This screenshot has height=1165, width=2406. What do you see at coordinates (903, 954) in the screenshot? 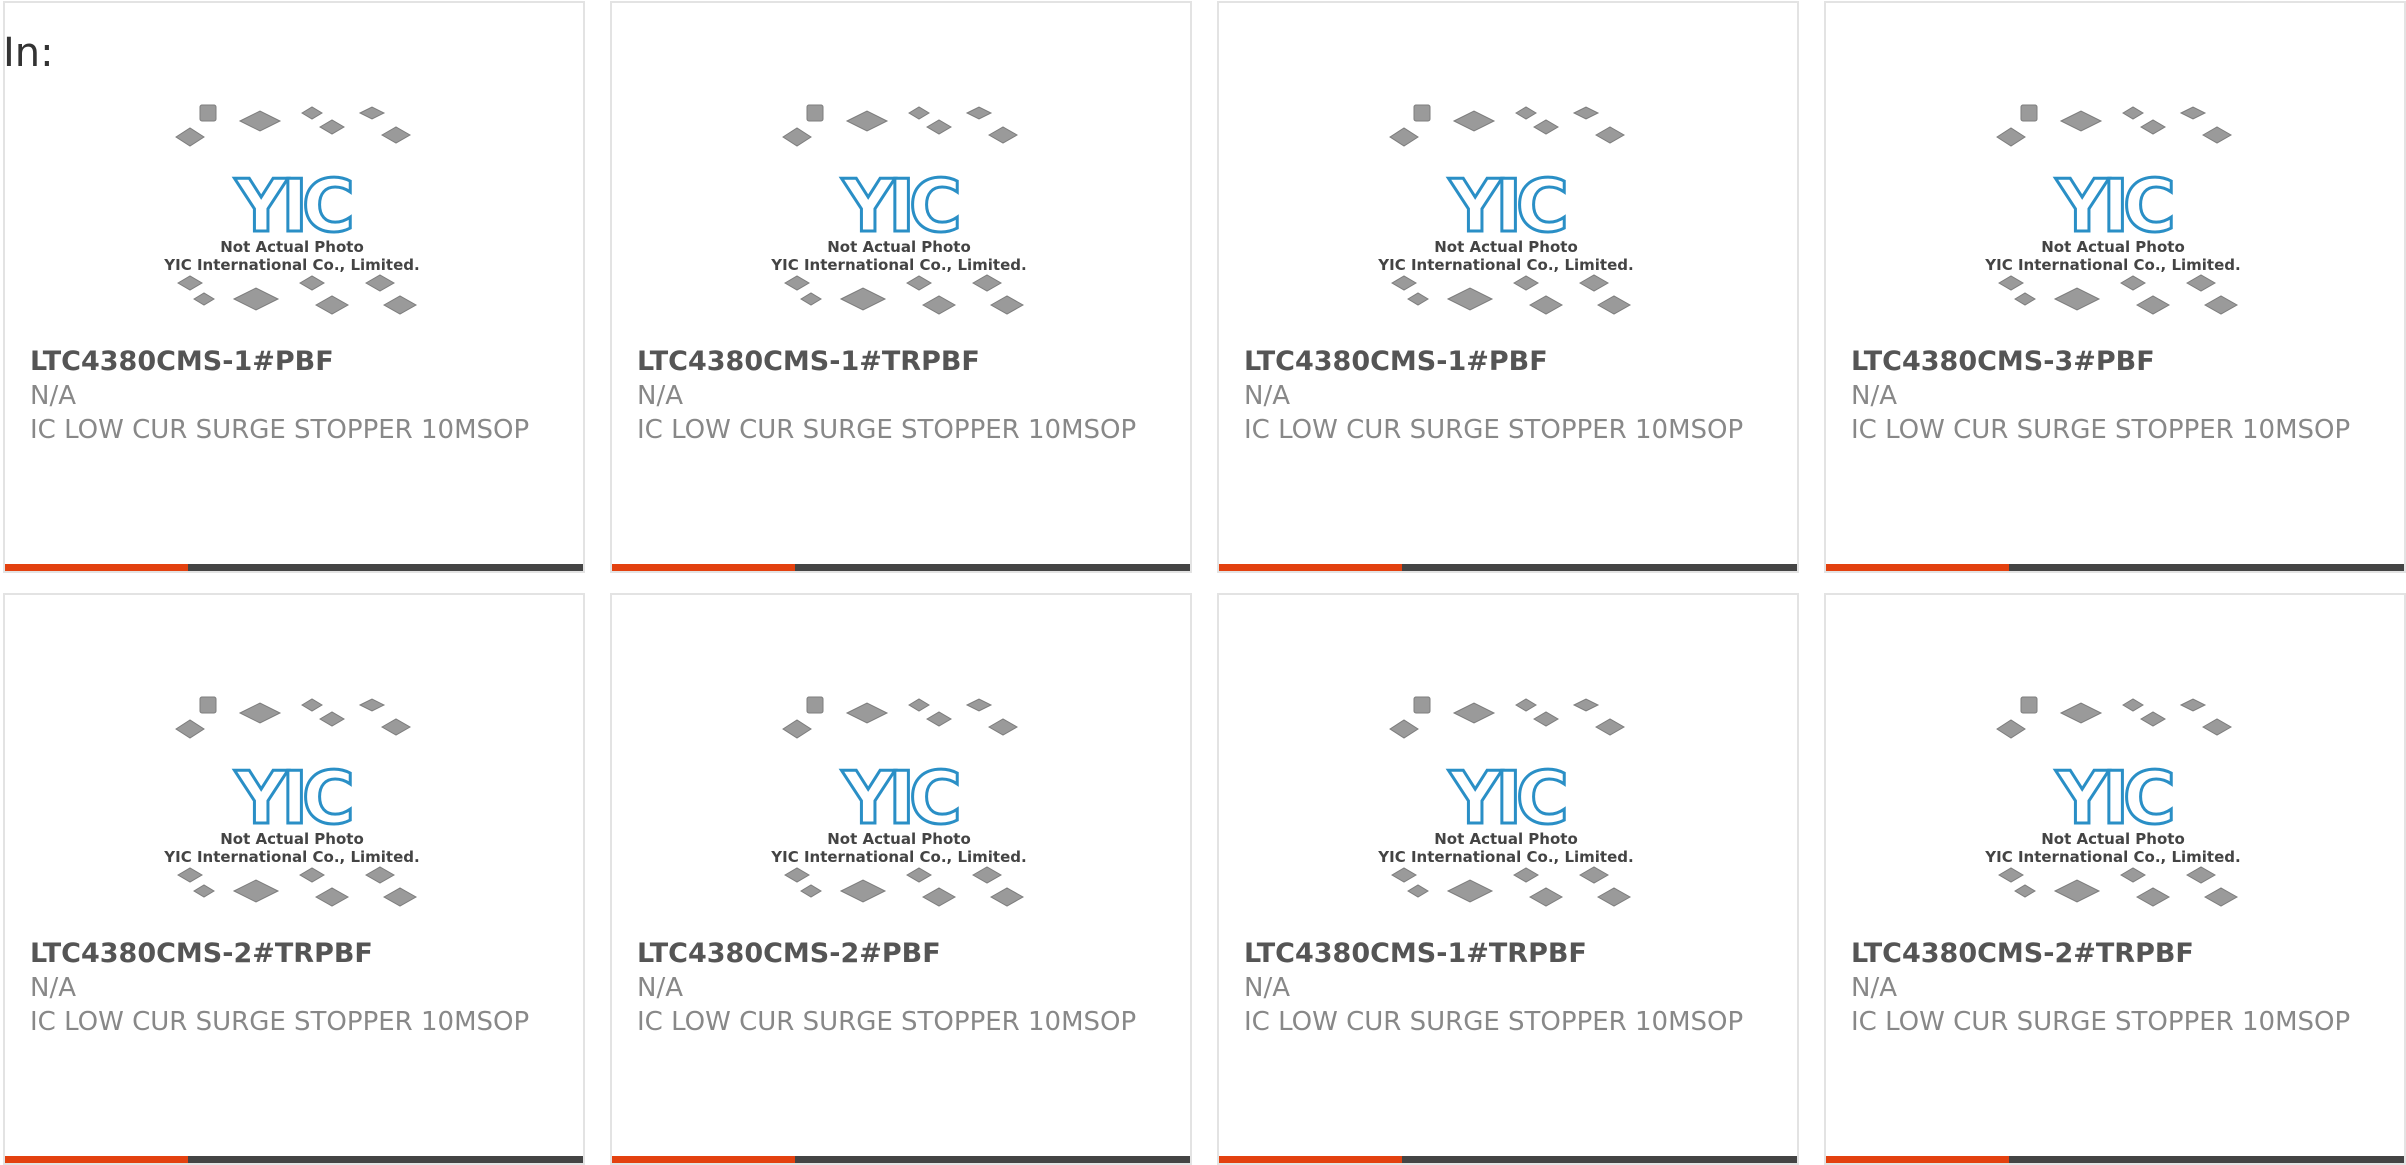
I see `part-number: LTC4380CMS-2#PBF` at bounding box center [903, 954].